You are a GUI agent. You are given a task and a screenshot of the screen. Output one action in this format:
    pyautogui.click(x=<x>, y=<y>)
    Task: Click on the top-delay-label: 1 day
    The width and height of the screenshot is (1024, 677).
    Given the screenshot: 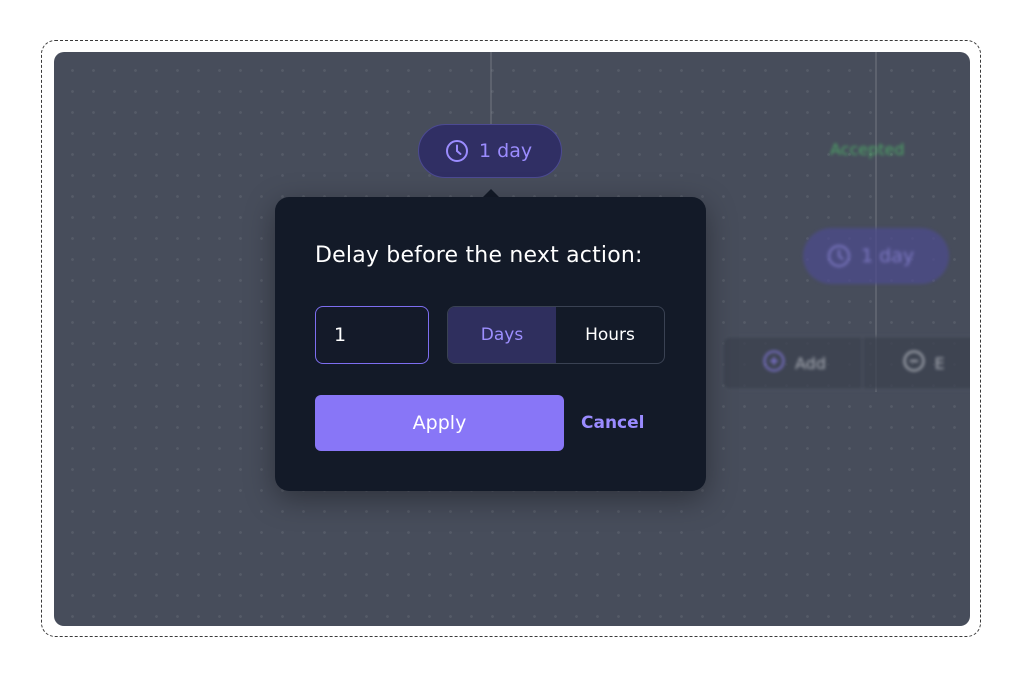 What is the action you would take?
    pyautogui.click(x=506, y=151)
    